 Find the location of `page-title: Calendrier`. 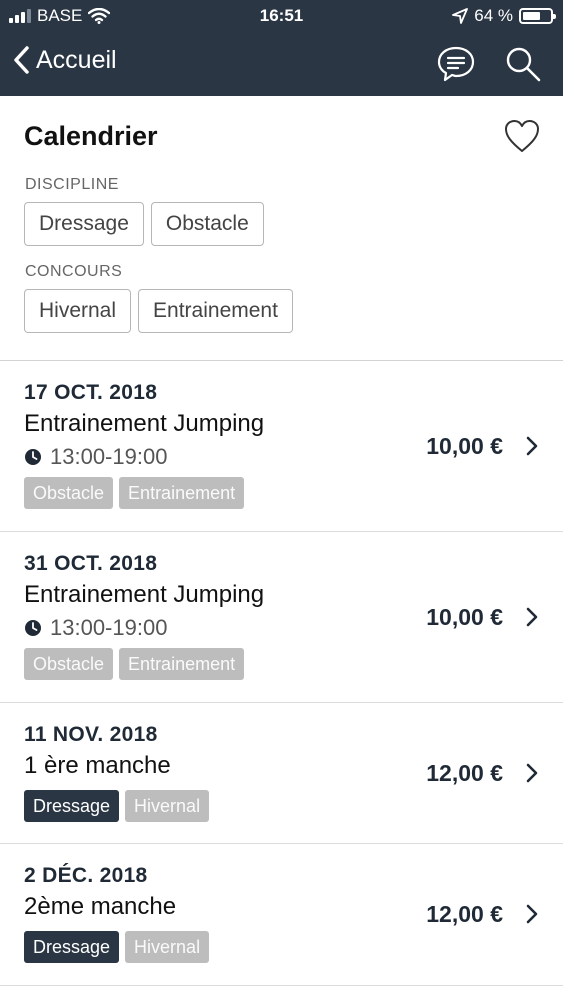

page-title: Calendrier is located at coordinates (91, 136).